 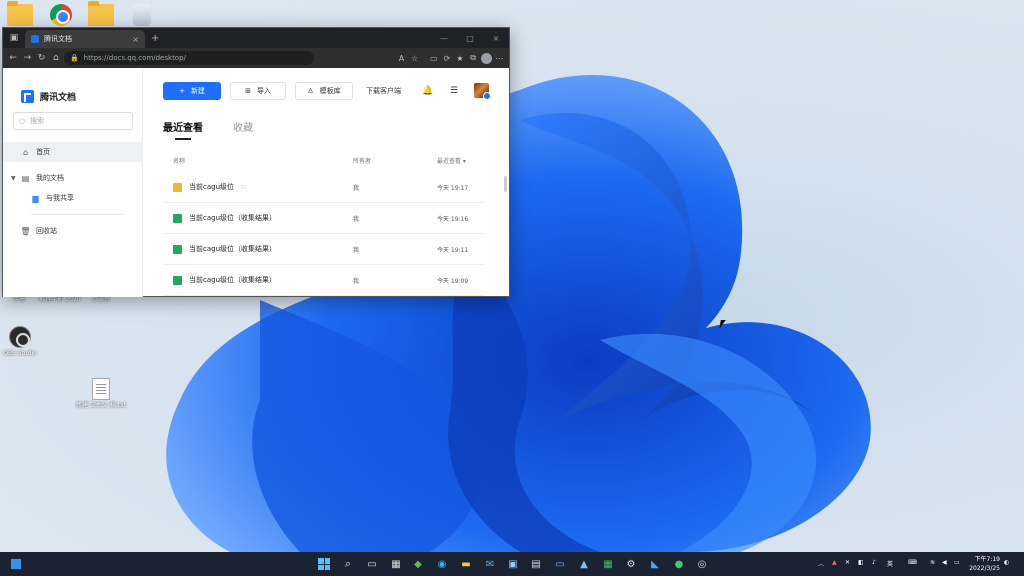 What do you see at coordinates (874, 562) in the screenshot?
I see `microphone-icon: ♪` at bounding box center [874, 562].